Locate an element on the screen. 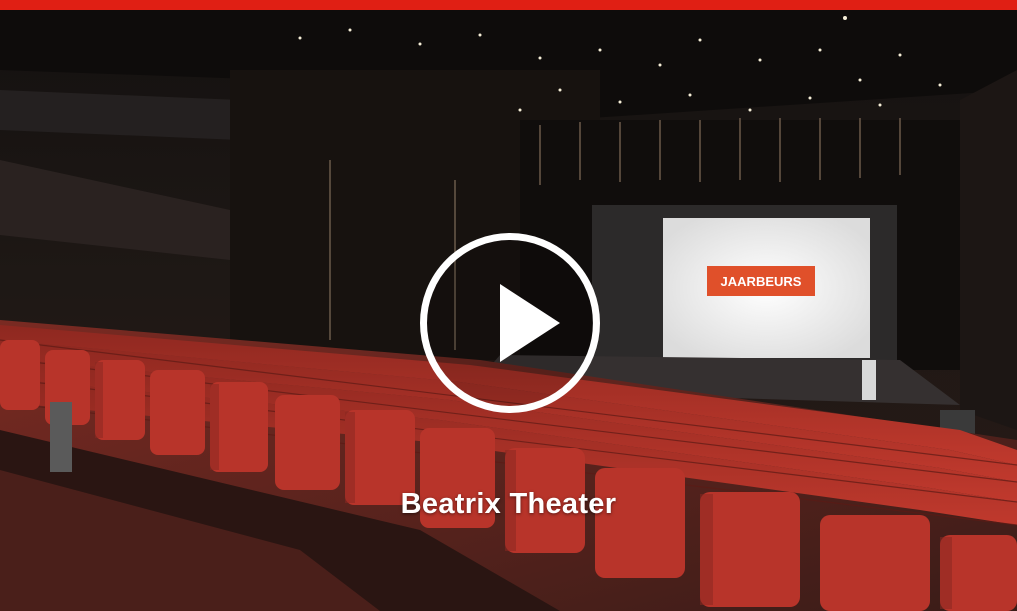 This screenshot has height=611, width=1017. play-icon is located at coordinates (530, 323).